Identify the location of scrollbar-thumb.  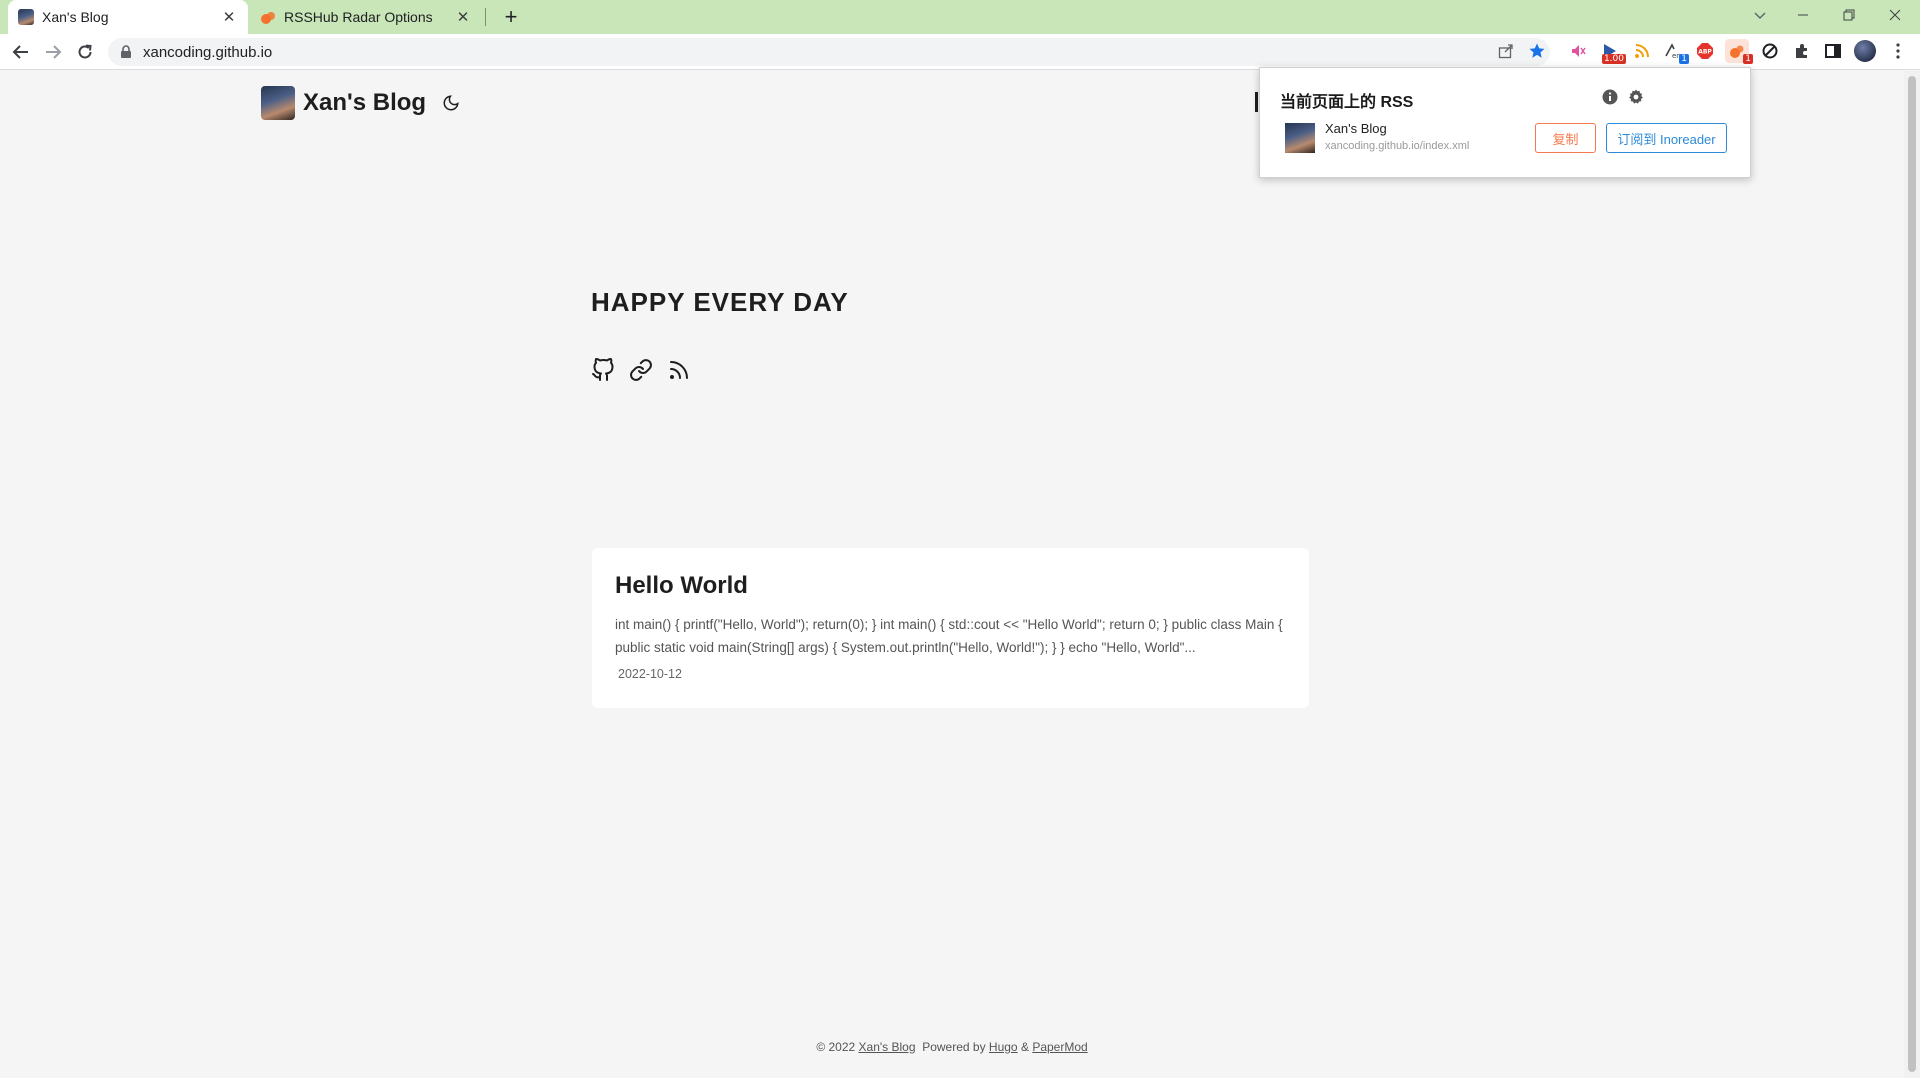
(1912, 574).